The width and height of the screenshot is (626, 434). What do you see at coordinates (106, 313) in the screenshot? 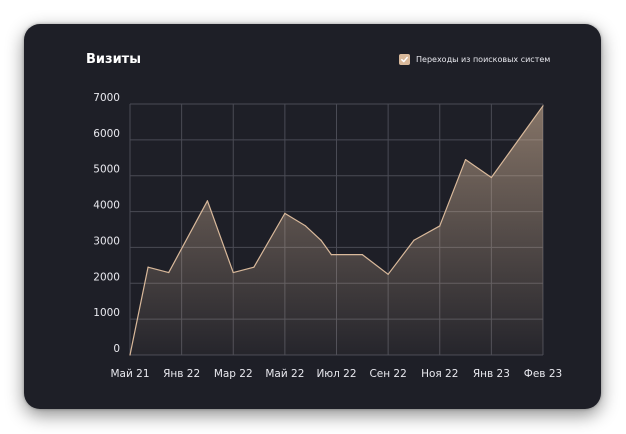
I see `y-tick-label: 1000` at bounding box center [106, 313].